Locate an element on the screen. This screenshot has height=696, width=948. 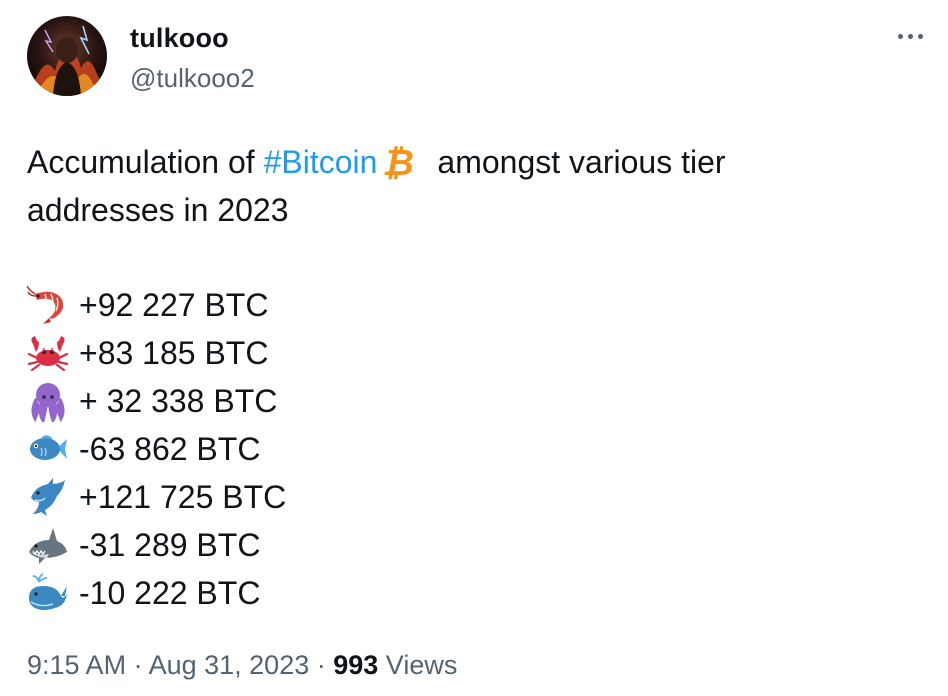
list-item: +83 185 BTC is located at coordinates (156, 353).